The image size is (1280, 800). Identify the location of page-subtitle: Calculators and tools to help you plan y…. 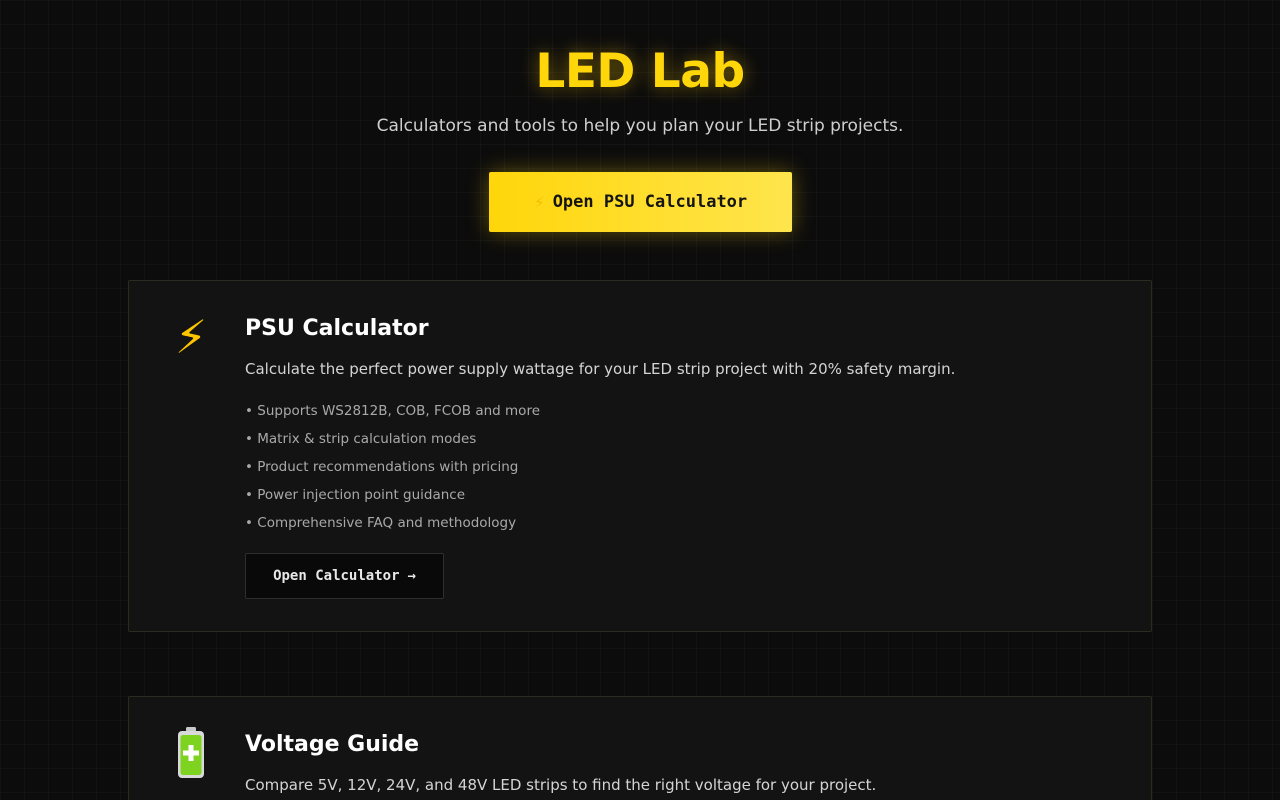
(640, 126).